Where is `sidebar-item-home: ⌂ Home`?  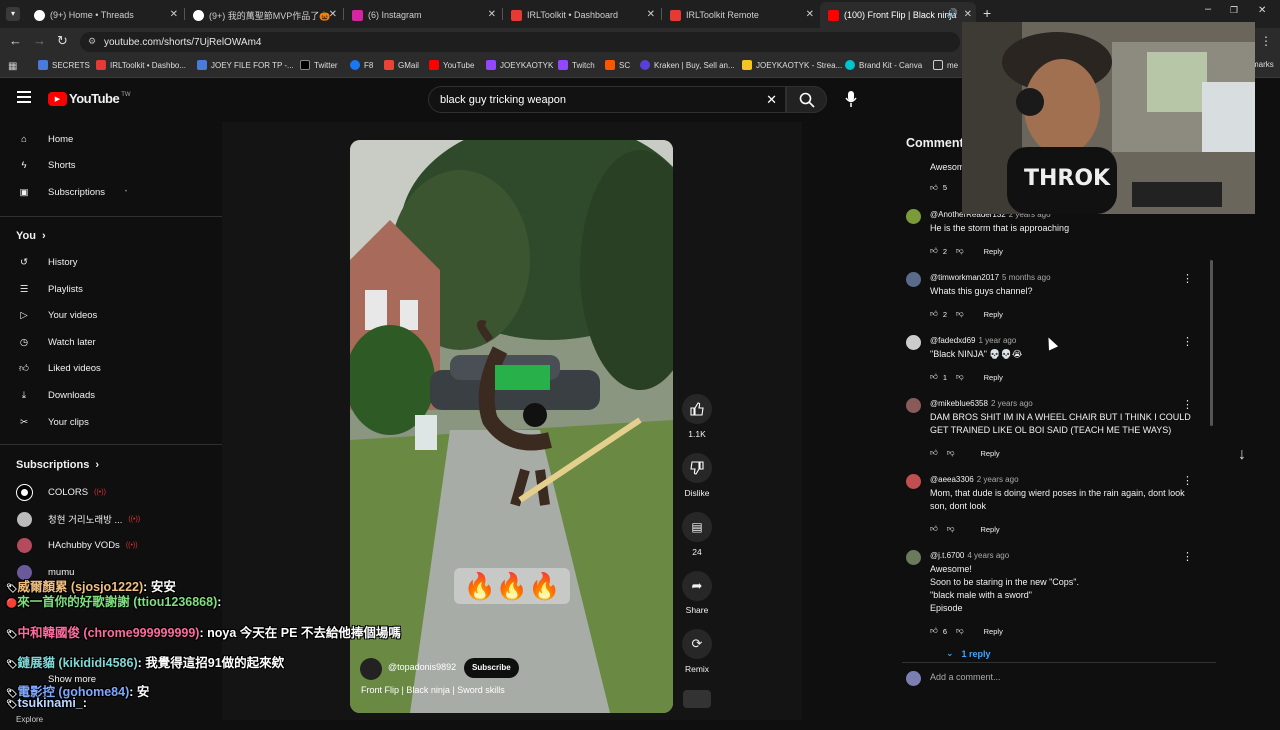
sidebar-item-home: ⌂ Home is located at coordinates (44, 139).